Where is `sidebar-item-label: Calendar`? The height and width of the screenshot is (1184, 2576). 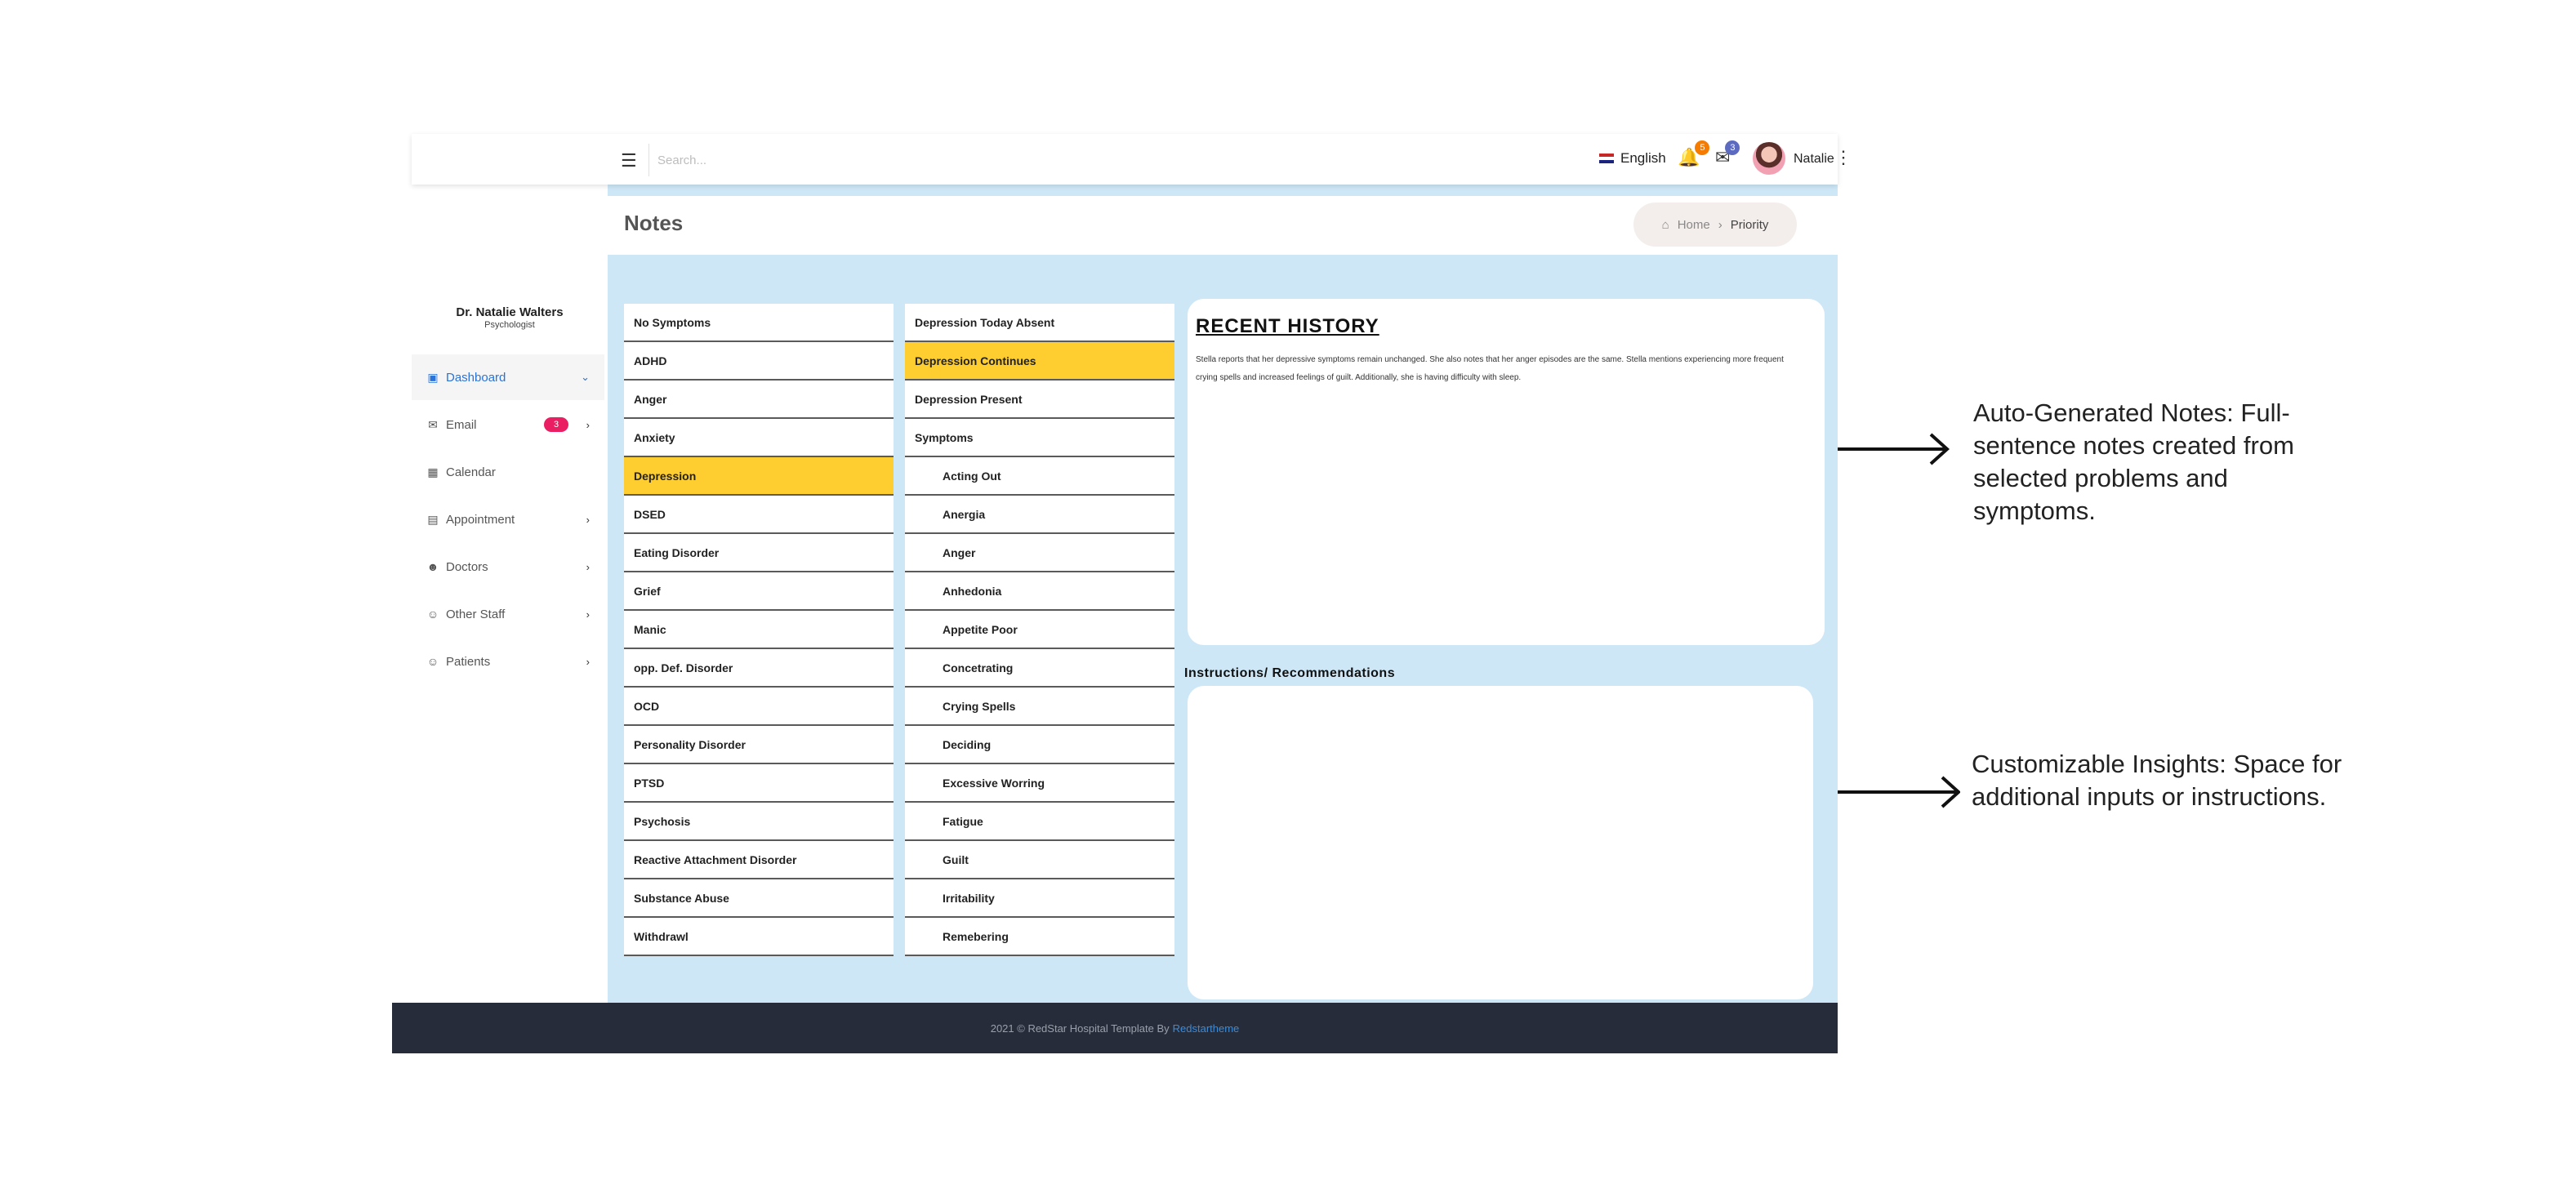 sidebar-item-label: Calendar is located at coordinates (471, 472).